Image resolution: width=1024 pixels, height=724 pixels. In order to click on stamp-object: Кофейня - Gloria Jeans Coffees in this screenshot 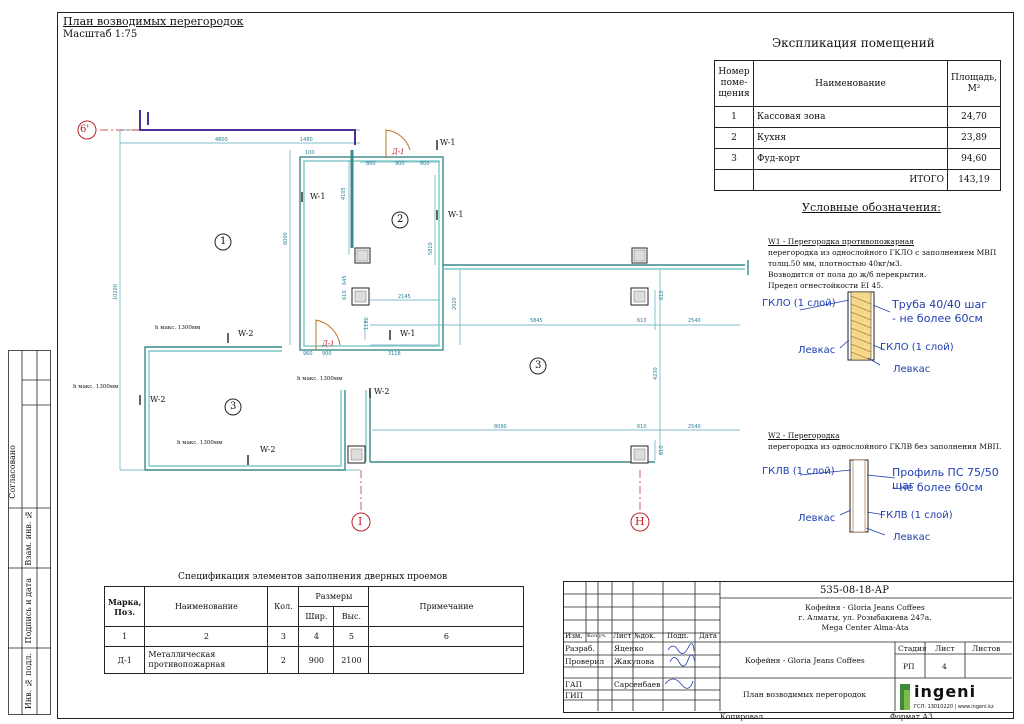, I will do `click(805, 660)`.